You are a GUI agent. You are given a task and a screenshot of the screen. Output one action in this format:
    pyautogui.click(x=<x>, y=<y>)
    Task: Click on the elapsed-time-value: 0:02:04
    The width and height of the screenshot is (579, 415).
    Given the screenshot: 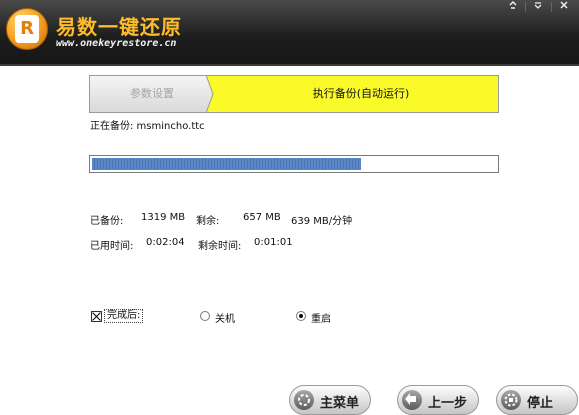 What is the action you would take?
    pyautogui.click(x=165, y=242)
    